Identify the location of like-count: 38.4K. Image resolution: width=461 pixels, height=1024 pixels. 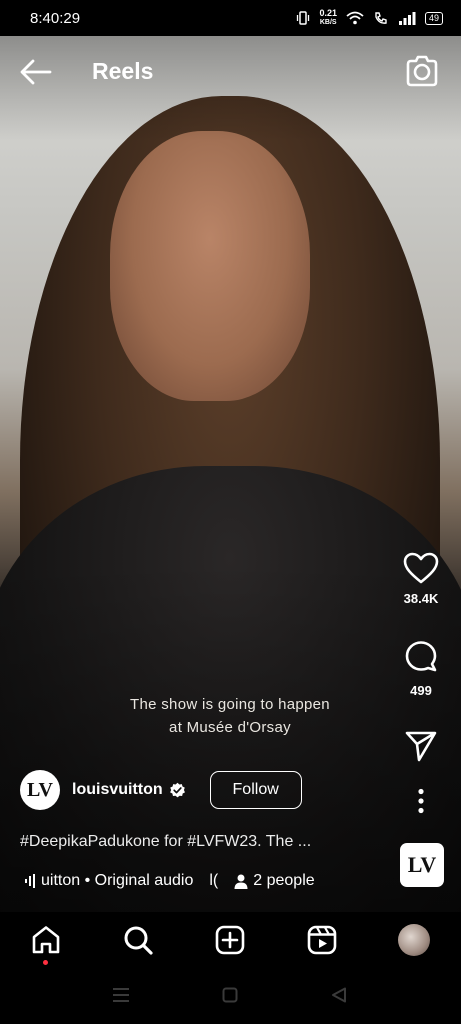
(421, 598).